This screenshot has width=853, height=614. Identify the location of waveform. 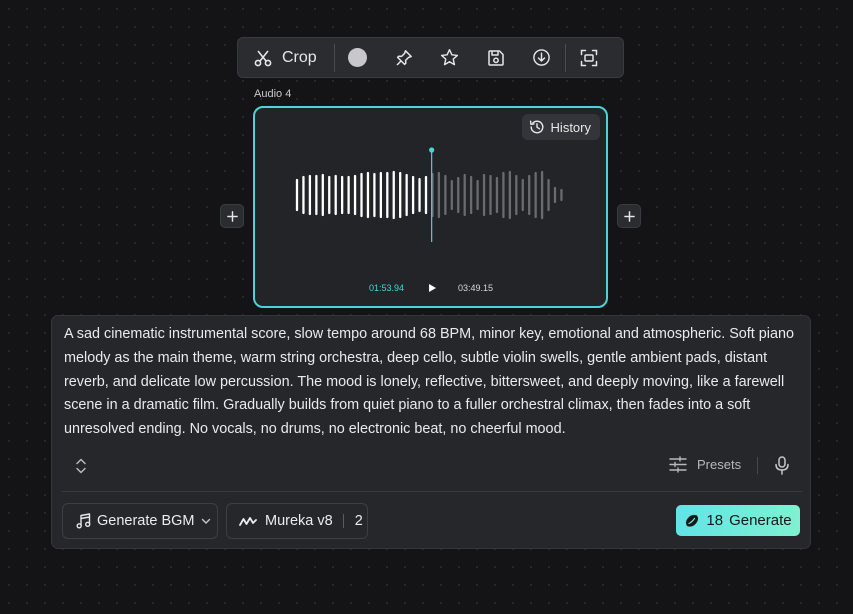
(430, 207).